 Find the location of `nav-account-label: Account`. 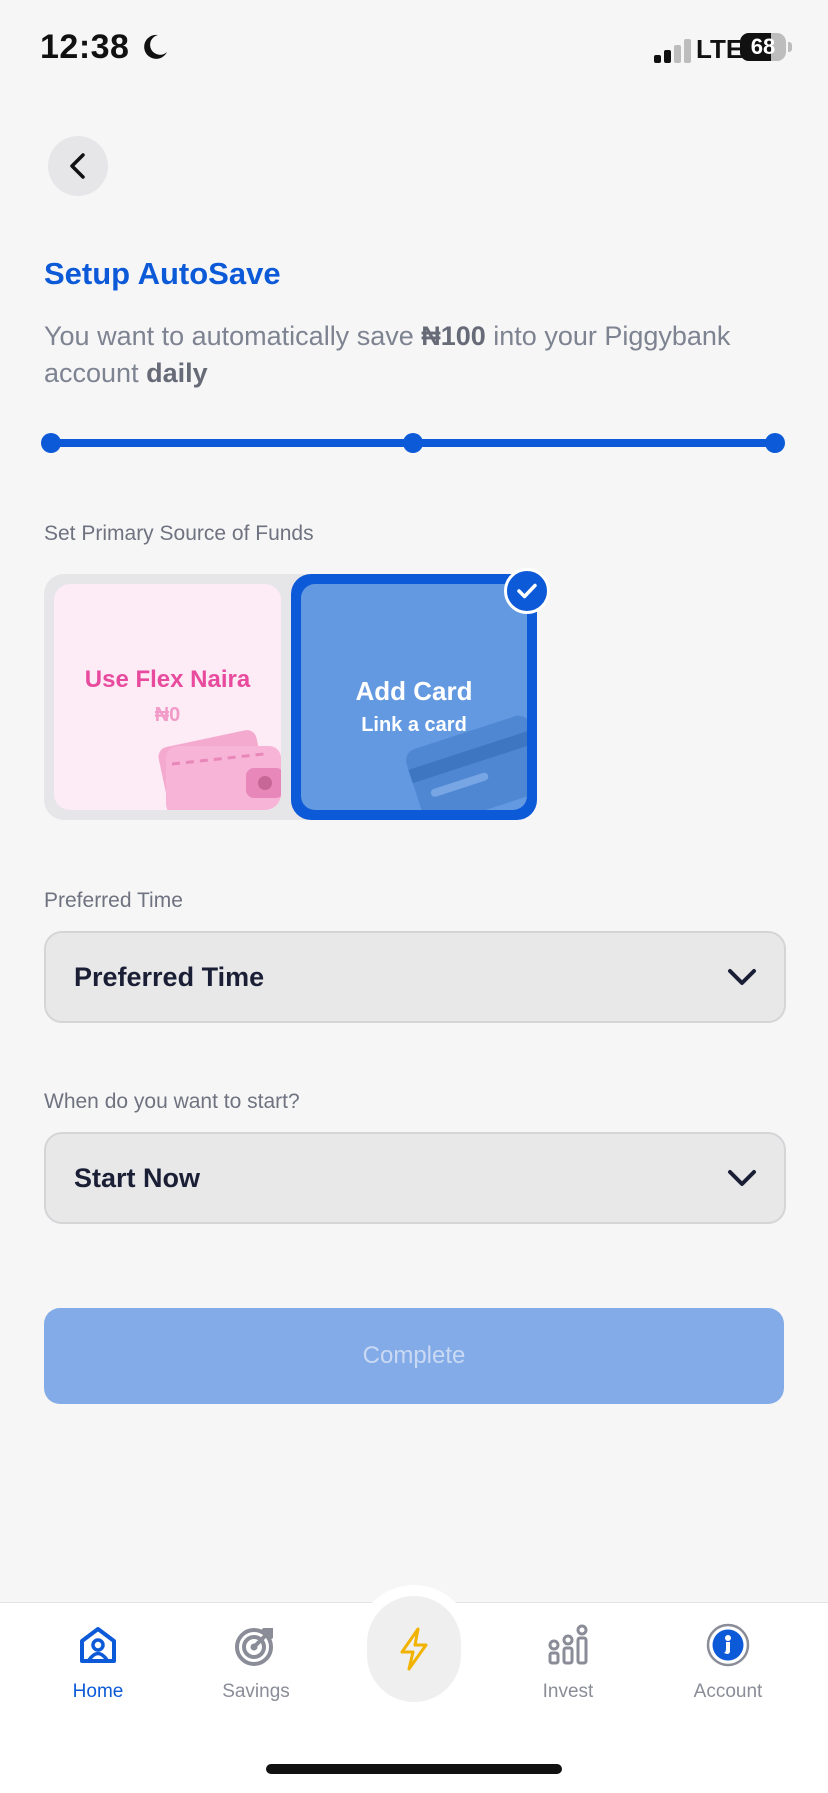

nav-account-label: Account is located at coordinates (728, 1691).